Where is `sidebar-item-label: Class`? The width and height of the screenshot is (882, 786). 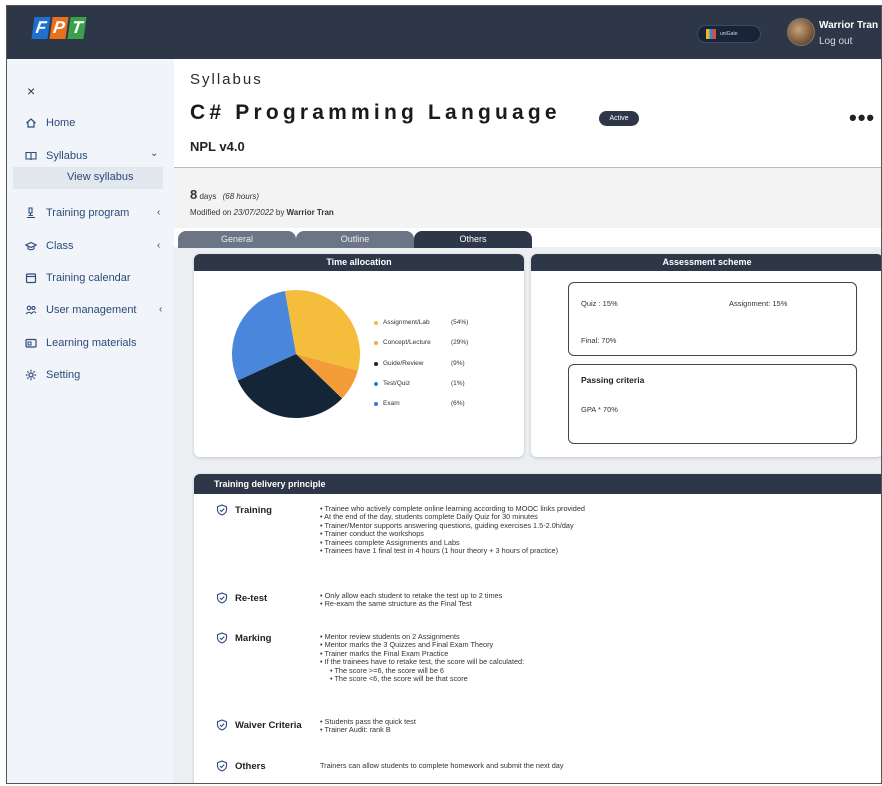
sidebar-item-label: Class is located at coordinates (60, 246).